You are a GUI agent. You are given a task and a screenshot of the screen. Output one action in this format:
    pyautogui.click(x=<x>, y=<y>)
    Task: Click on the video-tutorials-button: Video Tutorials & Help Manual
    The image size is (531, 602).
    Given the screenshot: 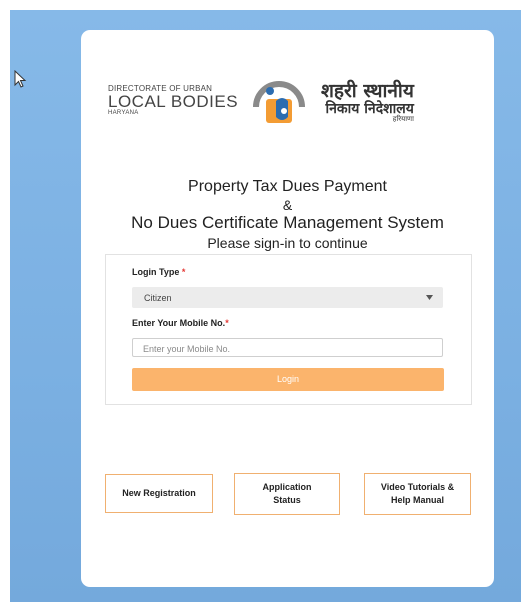 What is the action you would take?
    pyautogui.click(x=417, y=494)
    